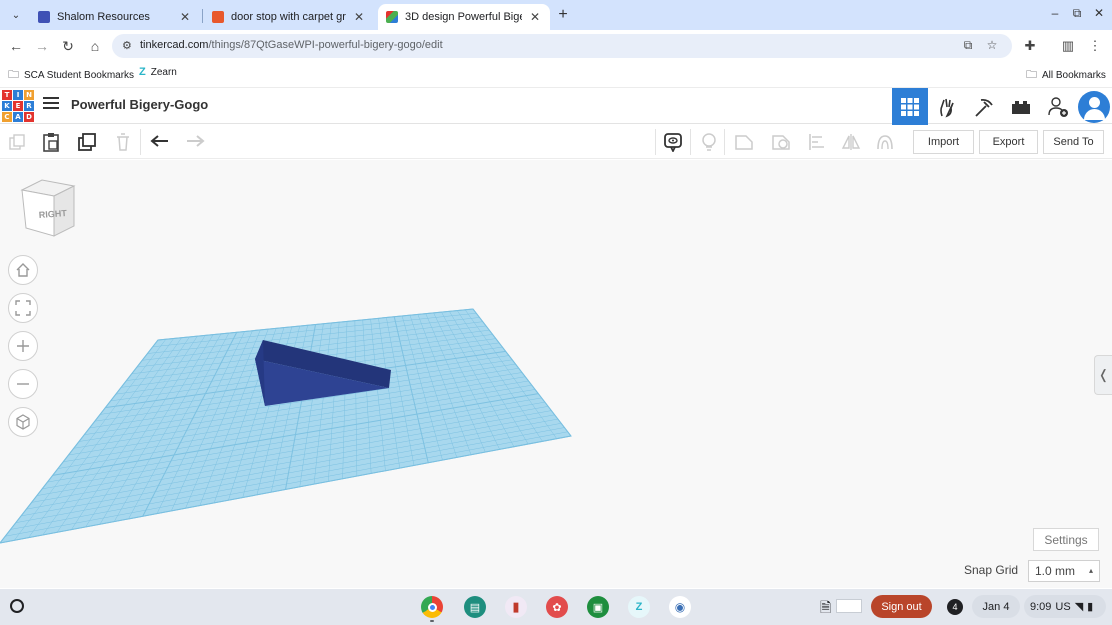  I want to click on hand-icon, so click(947, 107).